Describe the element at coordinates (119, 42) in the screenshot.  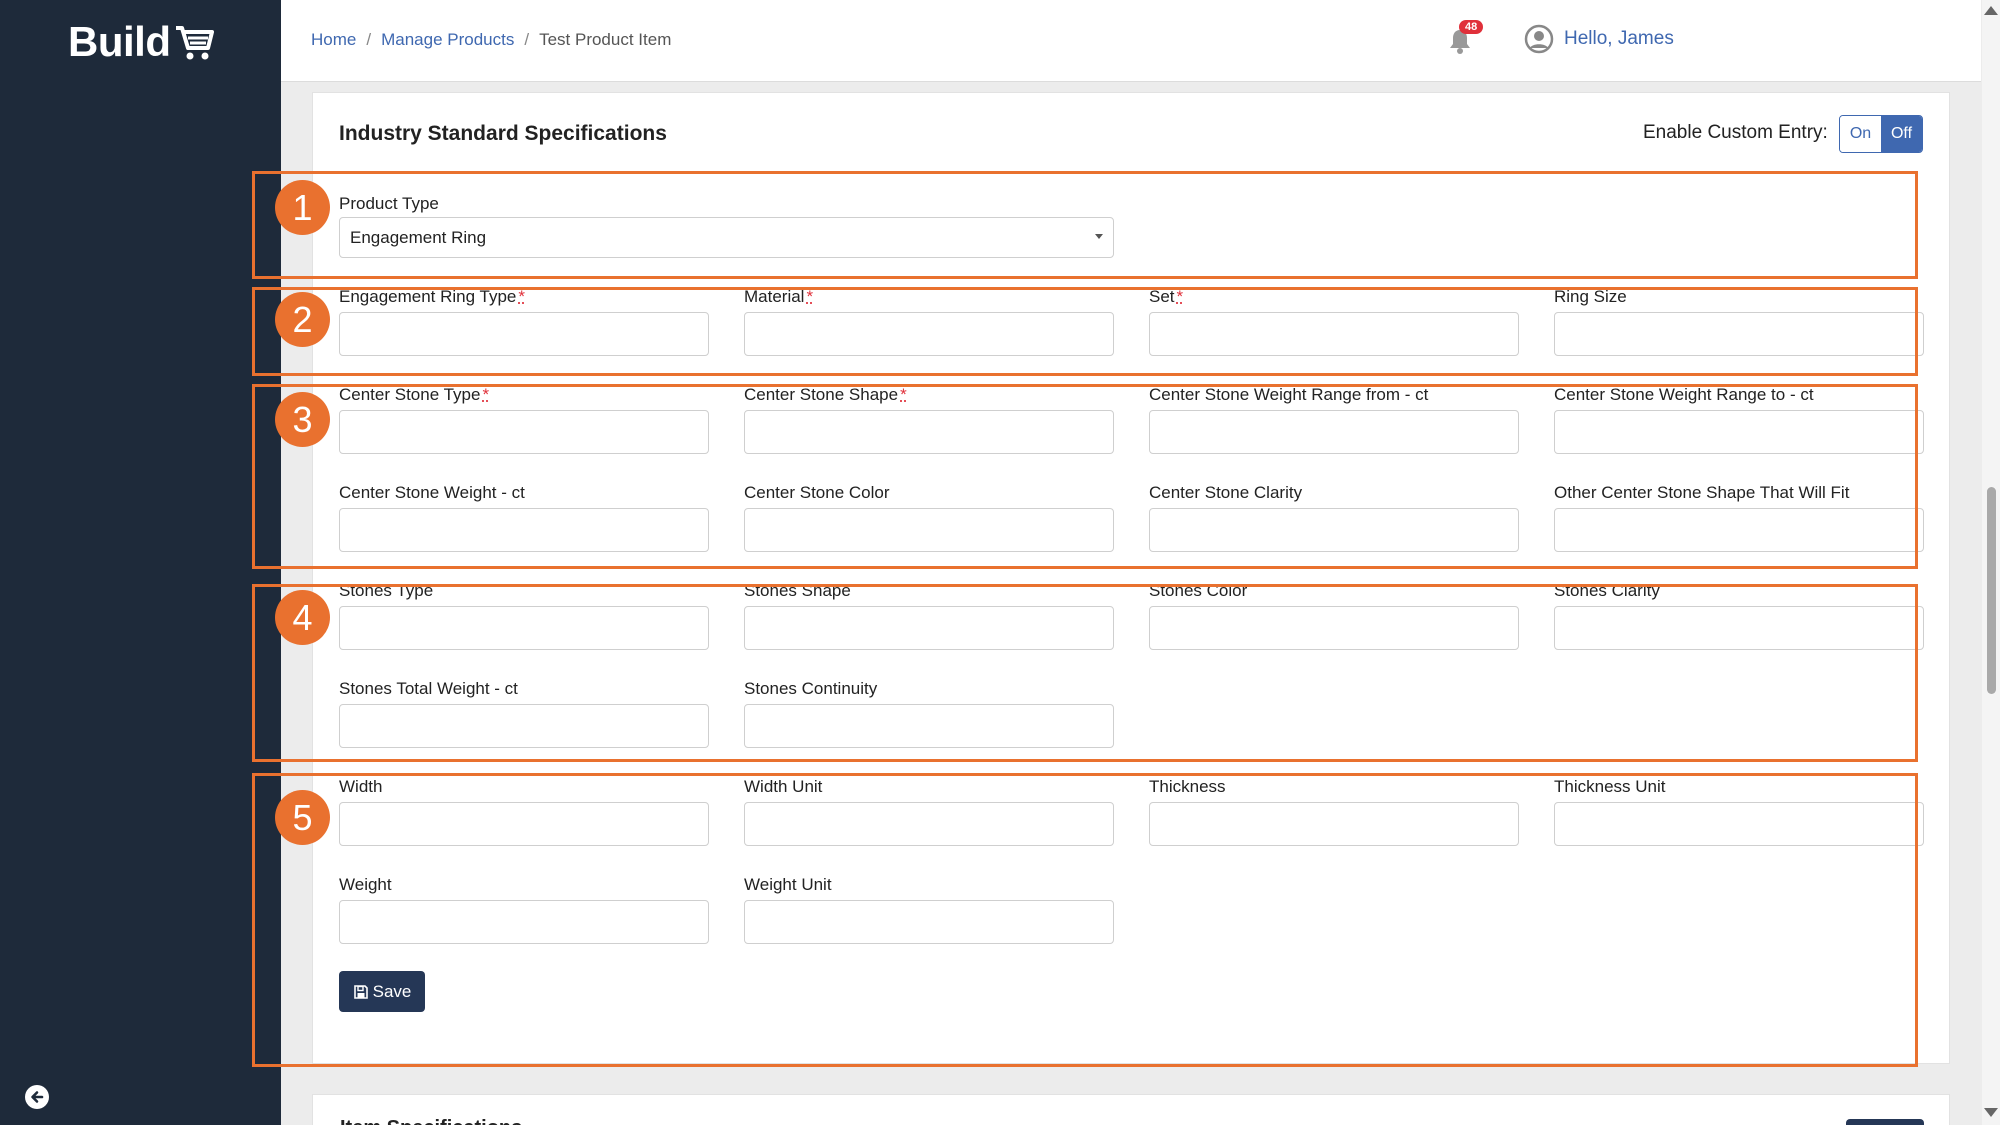
I see `logo-text: Build` at that location.